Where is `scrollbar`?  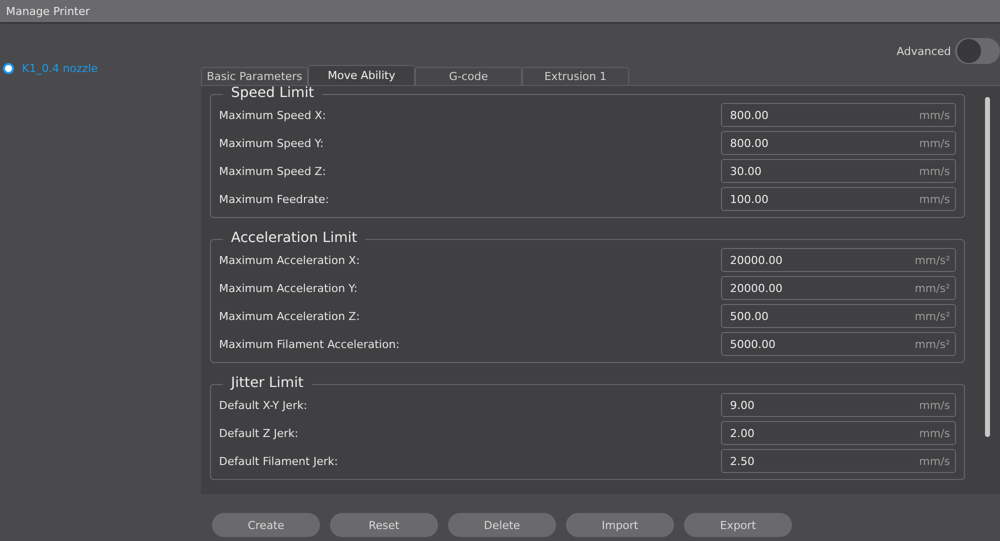
scrollbar is located at coordinates (987, 267).